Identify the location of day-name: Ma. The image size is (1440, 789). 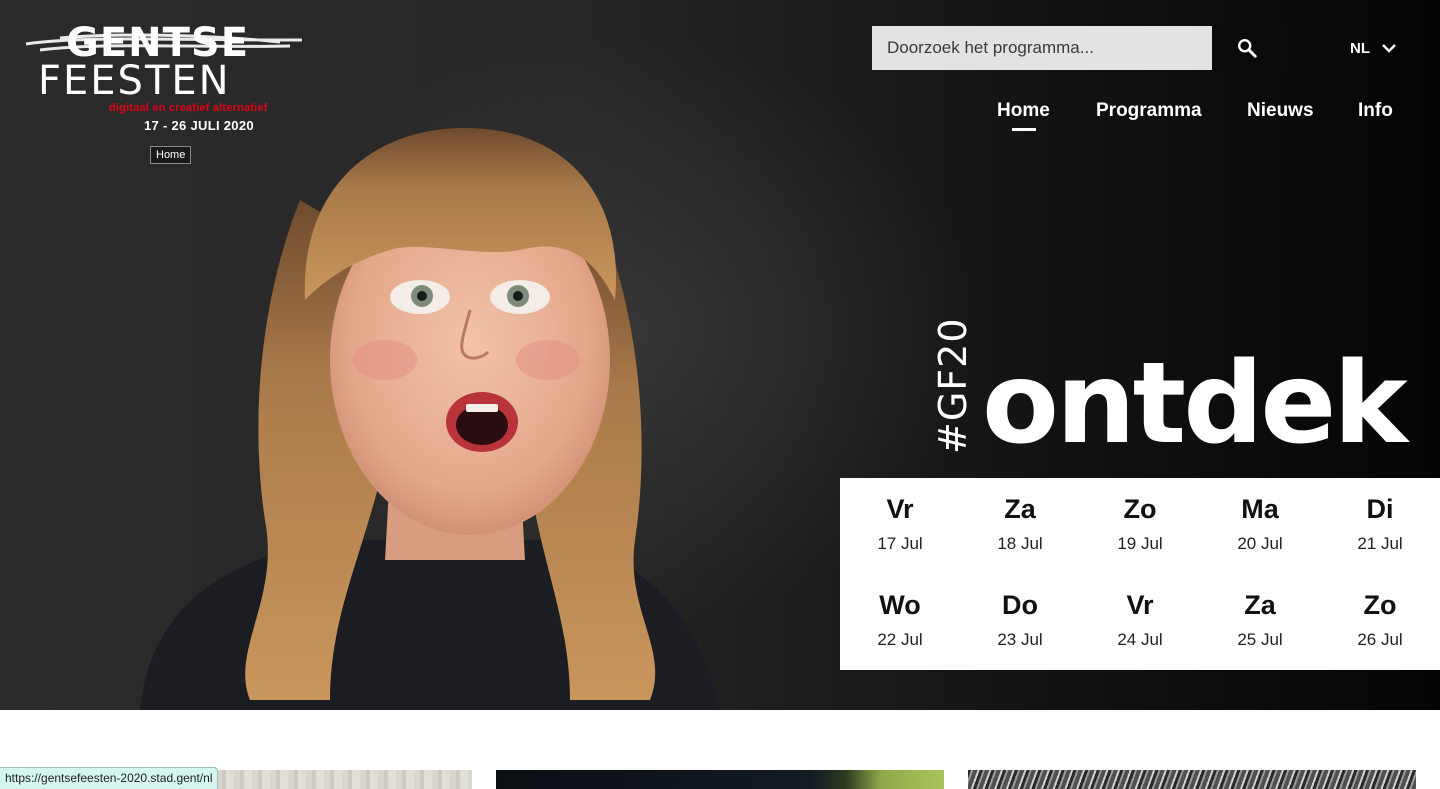
(1260, 509).